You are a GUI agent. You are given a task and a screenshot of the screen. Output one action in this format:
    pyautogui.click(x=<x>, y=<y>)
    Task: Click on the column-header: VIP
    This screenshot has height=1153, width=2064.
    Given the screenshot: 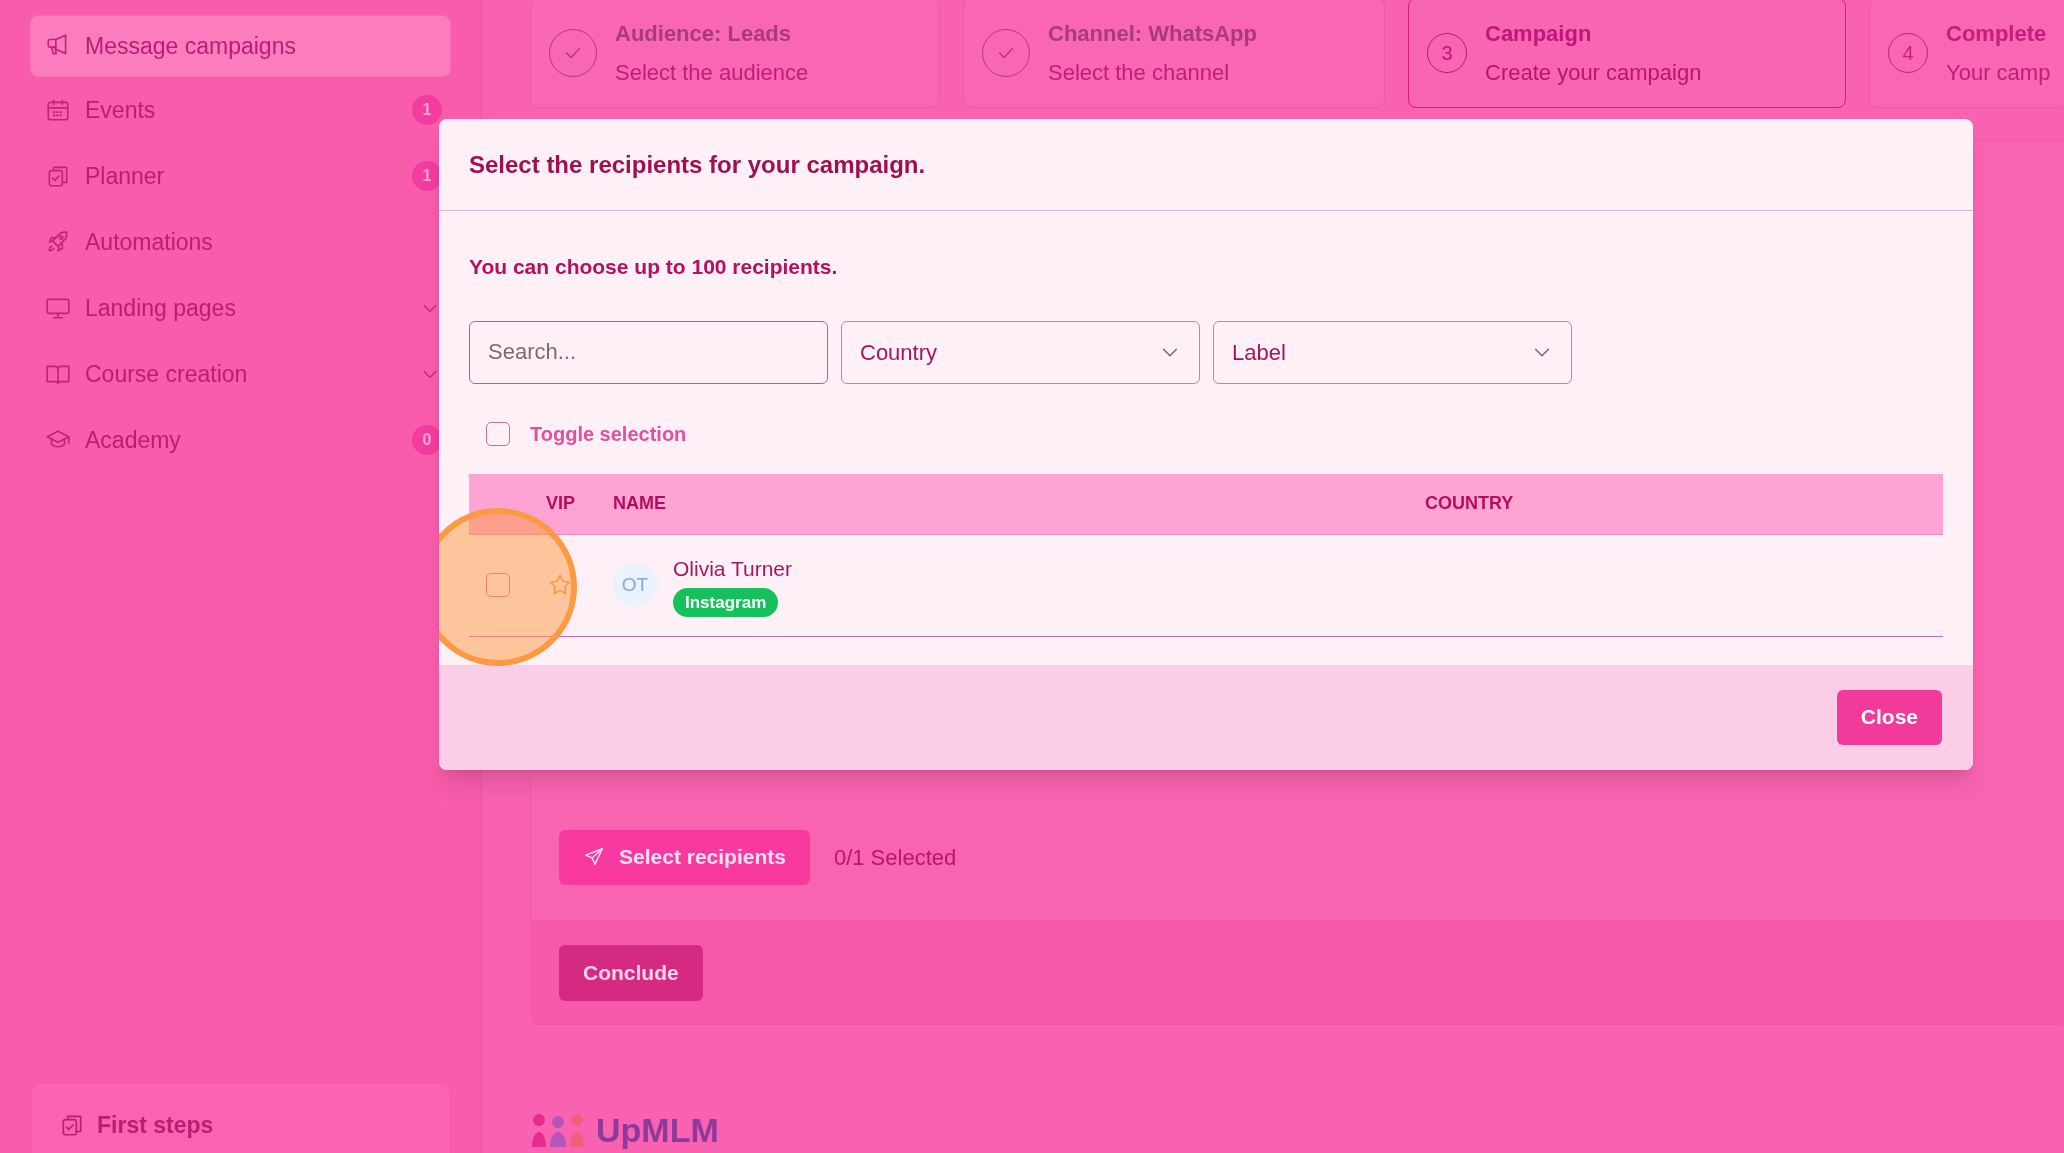 What is the action you would take?
    pyautogui.click(x=560, y=503)
    